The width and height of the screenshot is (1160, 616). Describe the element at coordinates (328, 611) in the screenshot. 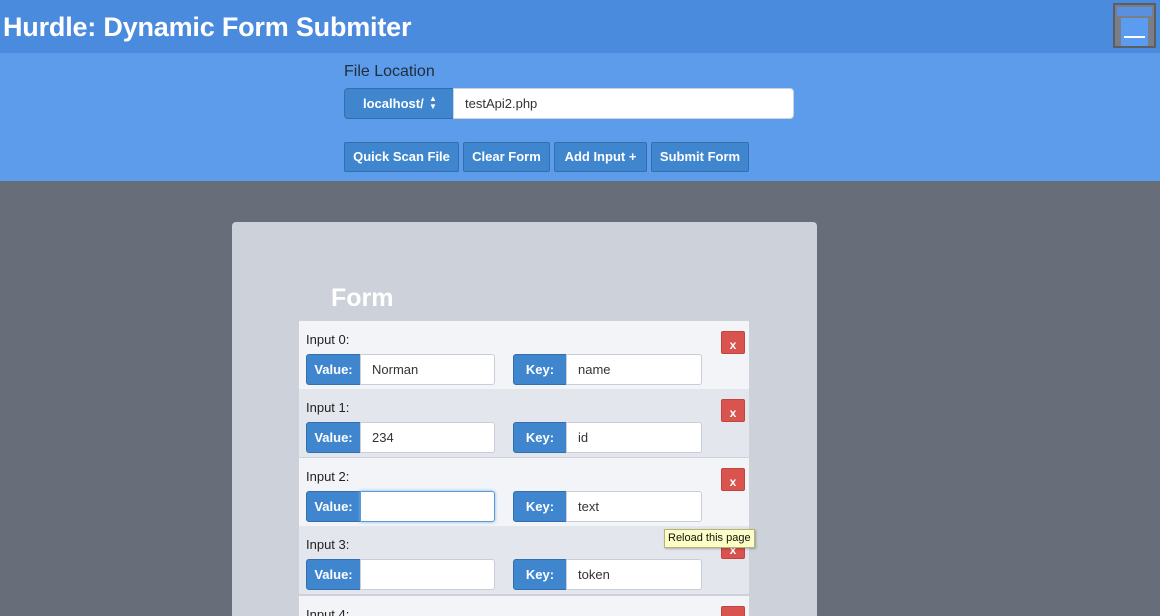

I see `input-label: Input 4:` at that location.